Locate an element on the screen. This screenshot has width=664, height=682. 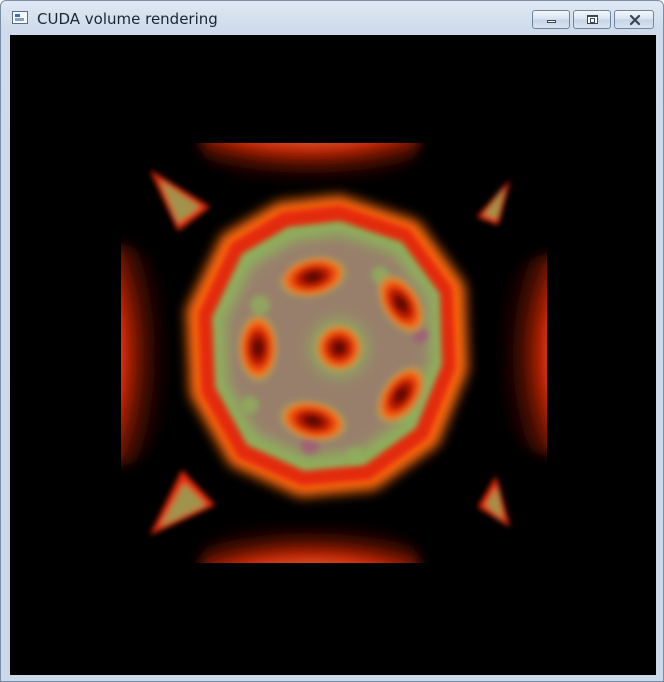
minimize-icon is located at coordinates (551, 21).